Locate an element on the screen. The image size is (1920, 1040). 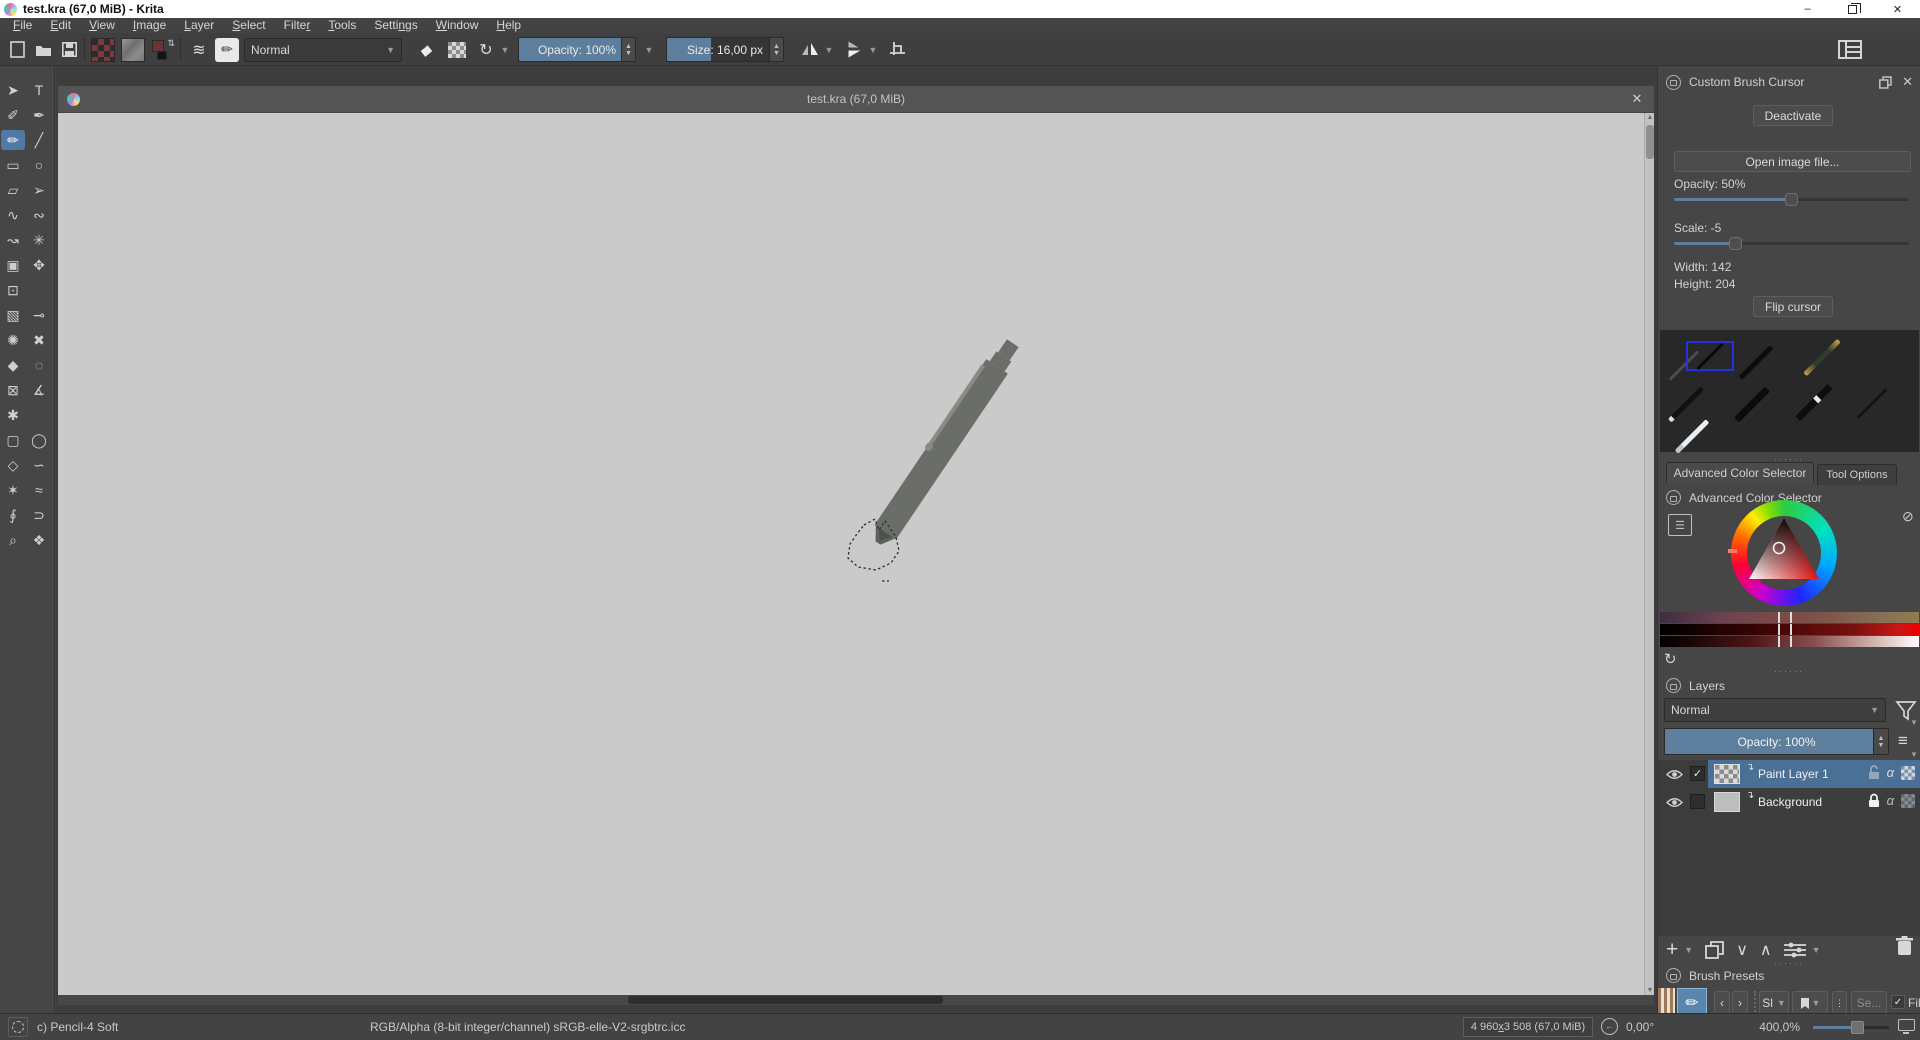
tool-similar-select: ≈ is located at coordinates (39, 490).